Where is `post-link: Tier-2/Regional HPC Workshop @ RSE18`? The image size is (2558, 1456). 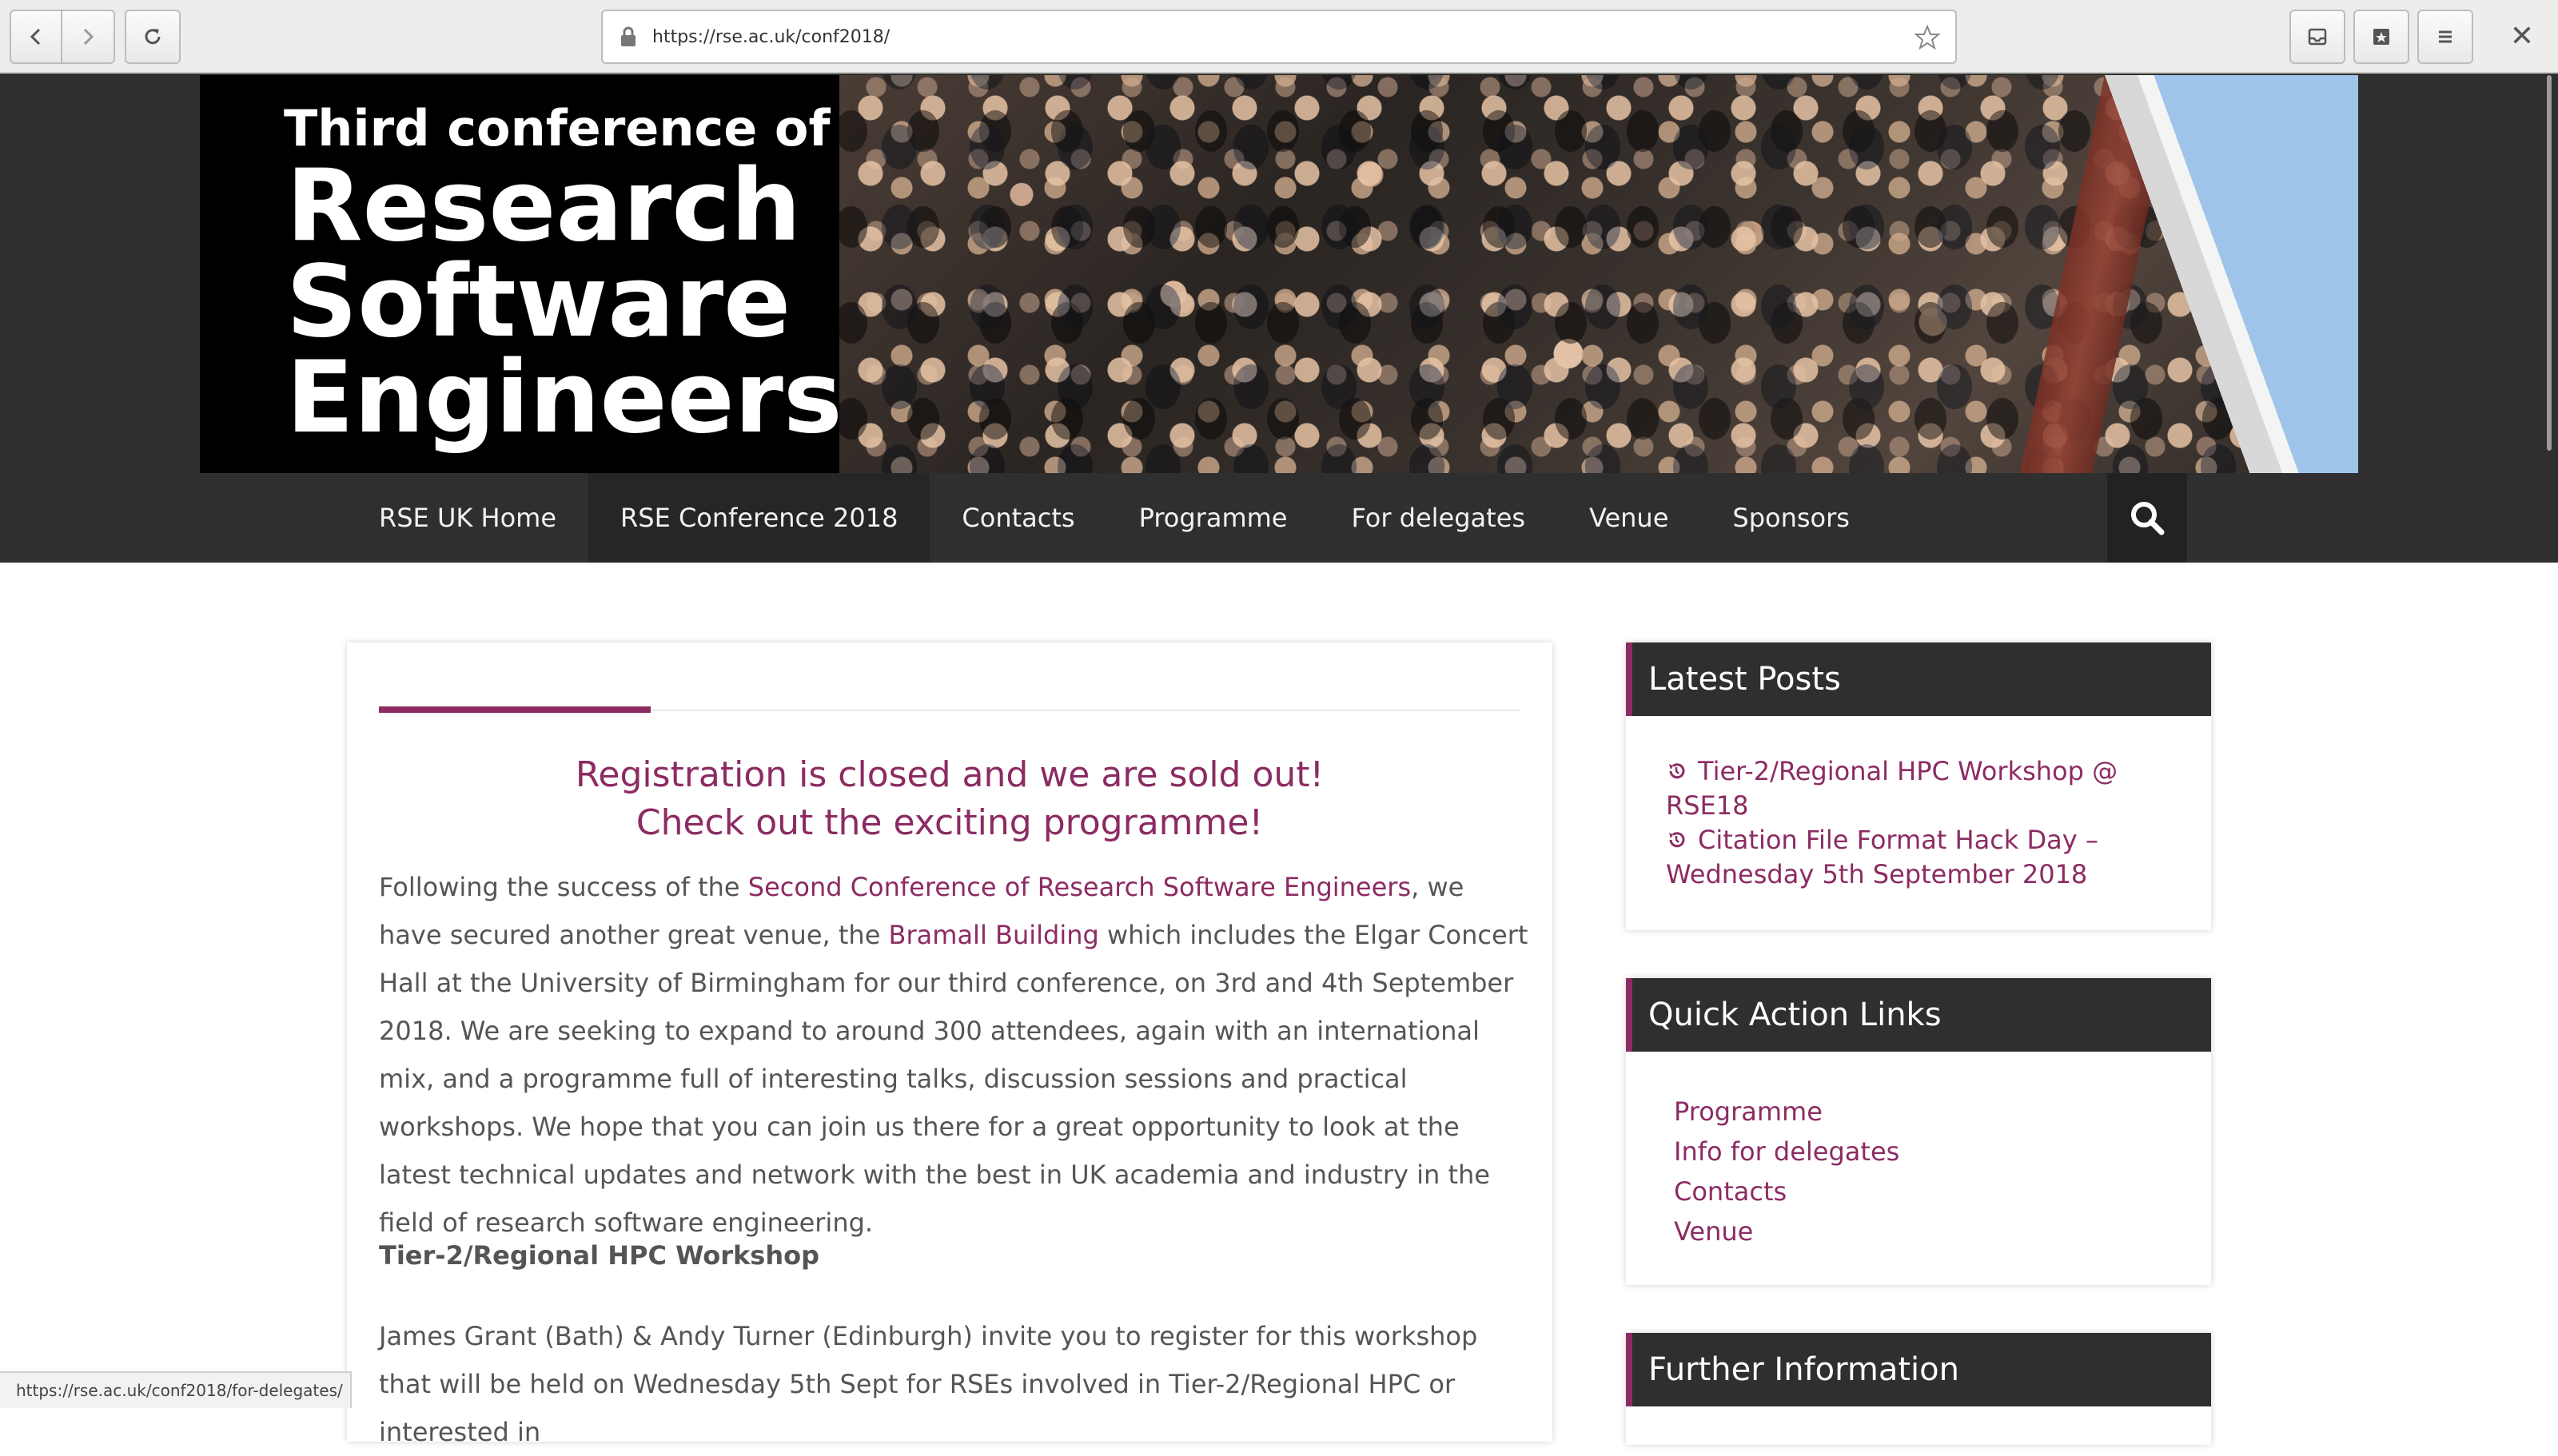 post-link: Tier-2/Regional HPC Workshop @ RSE18 is located at coordinates (1921, 788).